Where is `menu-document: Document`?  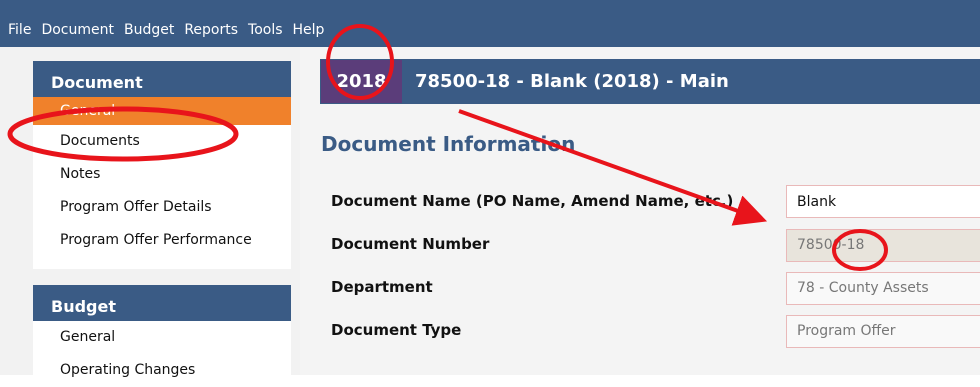 menu-document: Document is located at coordinates (77, 30).